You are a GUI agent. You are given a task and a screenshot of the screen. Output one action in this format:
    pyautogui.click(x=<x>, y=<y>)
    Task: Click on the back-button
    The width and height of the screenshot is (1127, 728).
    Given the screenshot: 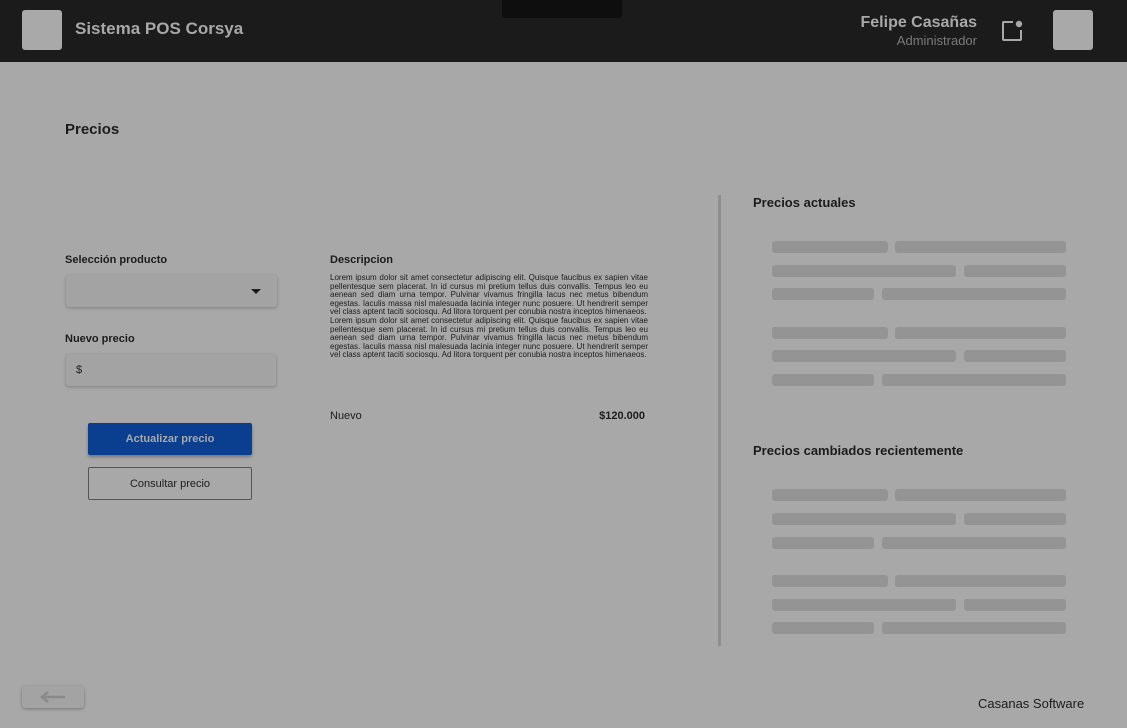 What is the action you would take?
    pyautogui.click(x=53, y=697)
    